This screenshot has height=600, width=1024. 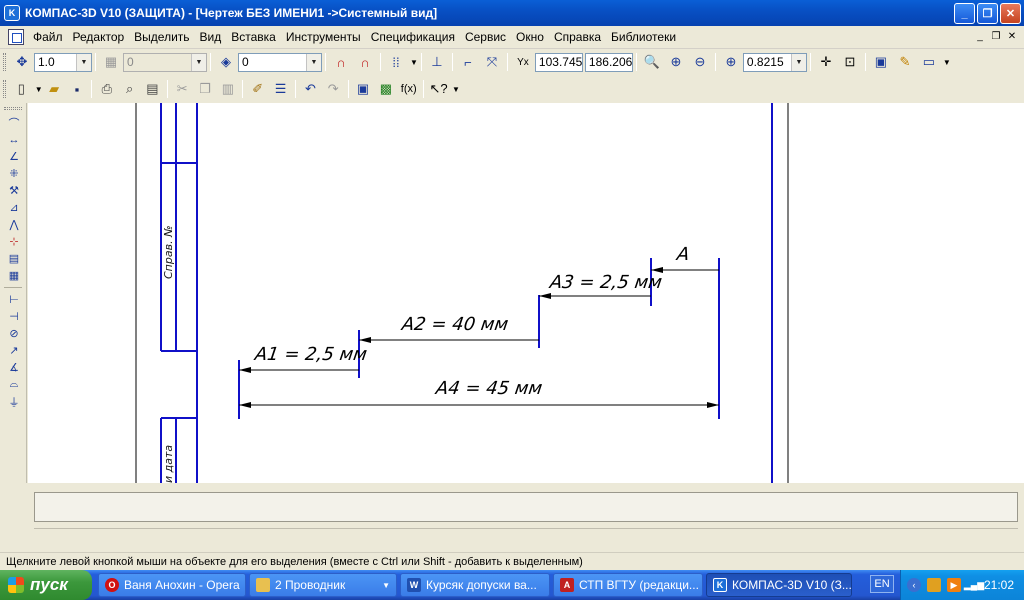 What do you see at coordinates (129, 89) in the screenshot?
I see `print-preview-icon: ⌕` at bounding box center [129, 89].